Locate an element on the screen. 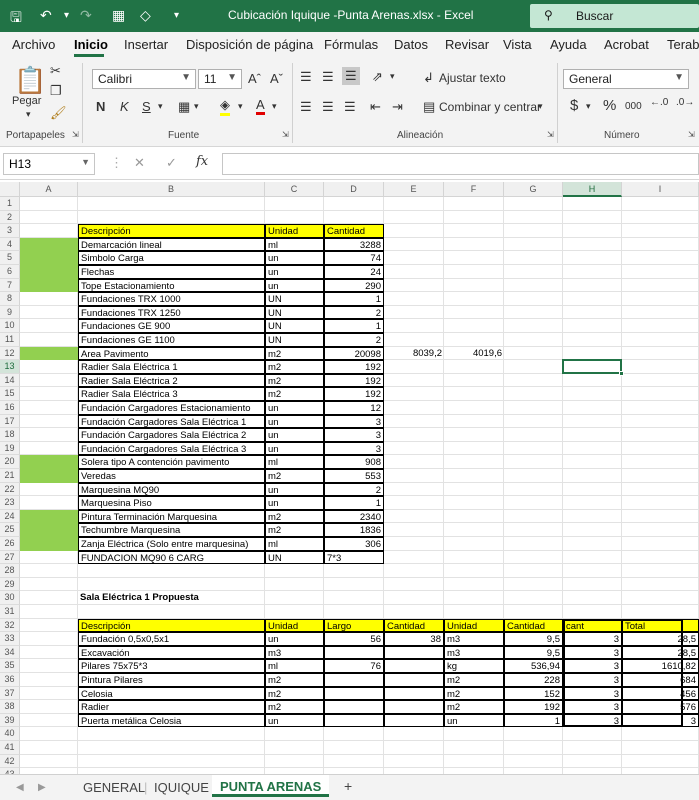  table1-description-cell: Techumbre Marquesina is located at coordinates (171, 530).